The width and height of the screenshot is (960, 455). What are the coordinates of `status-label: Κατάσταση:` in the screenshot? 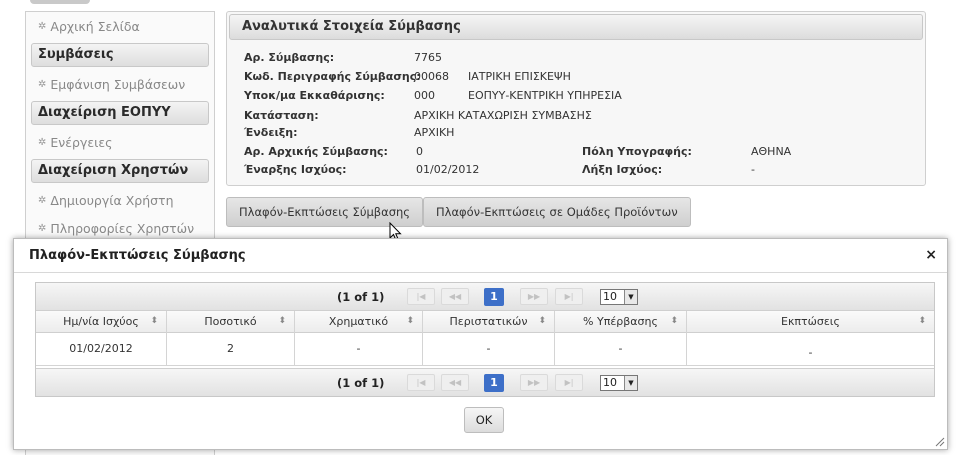 It's located at (281, 115).